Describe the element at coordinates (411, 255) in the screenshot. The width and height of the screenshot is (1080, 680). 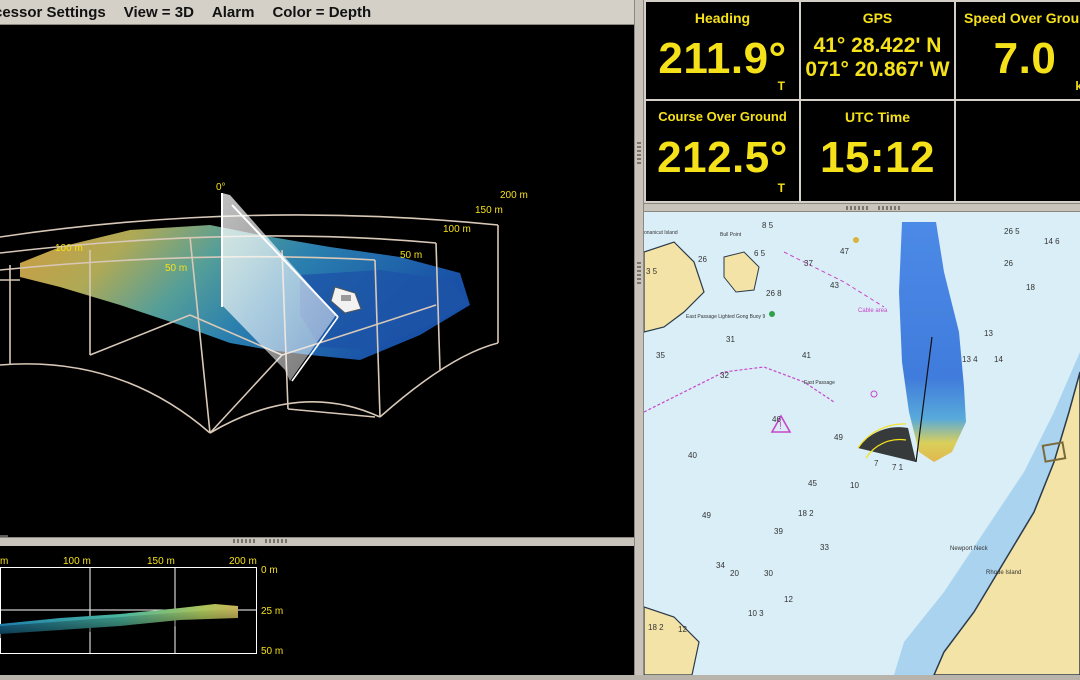
I see `label-50m-right: 50 m` at that location.